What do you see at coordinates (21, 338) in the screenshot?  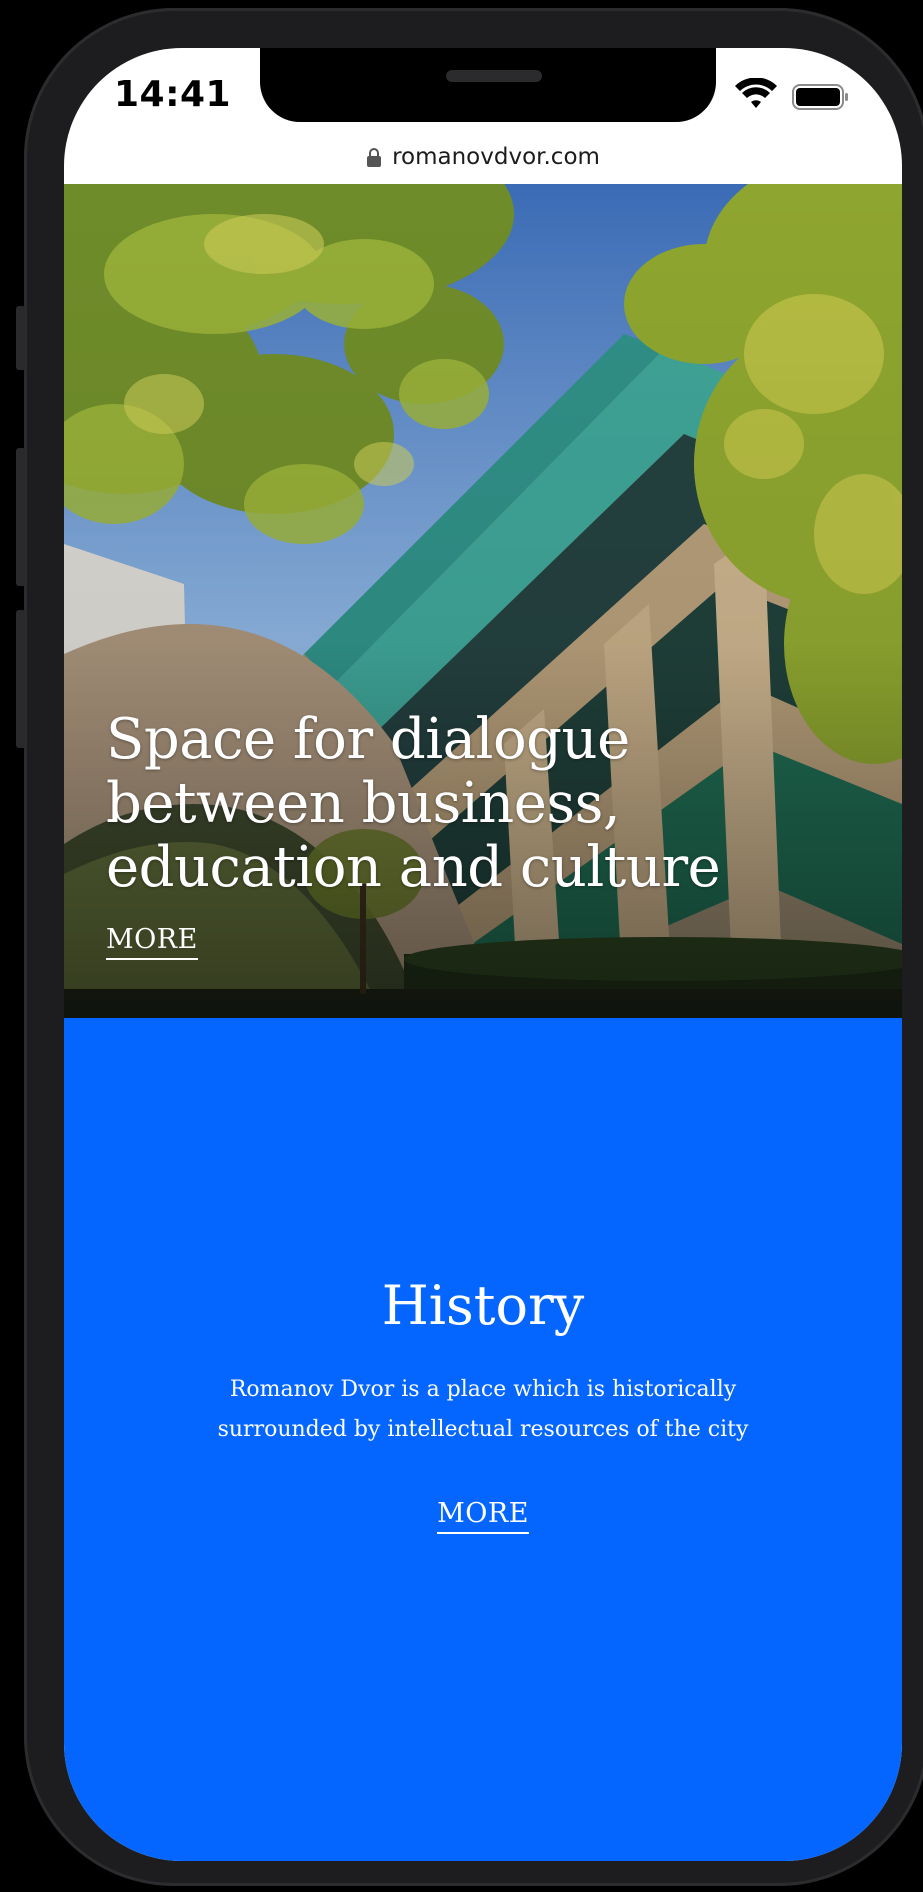 I see `silent-switch` at bounding box center [21, 338].